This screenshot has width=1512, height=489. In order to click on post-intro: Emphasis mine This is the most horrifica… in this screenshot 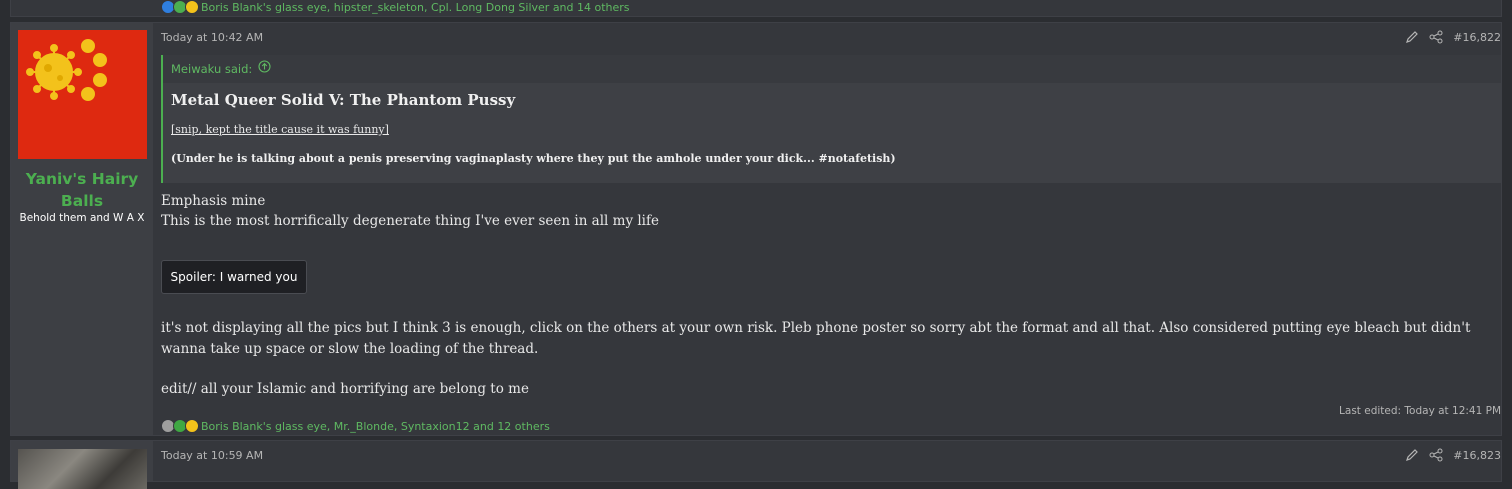, I will do `click(410, 211)`.